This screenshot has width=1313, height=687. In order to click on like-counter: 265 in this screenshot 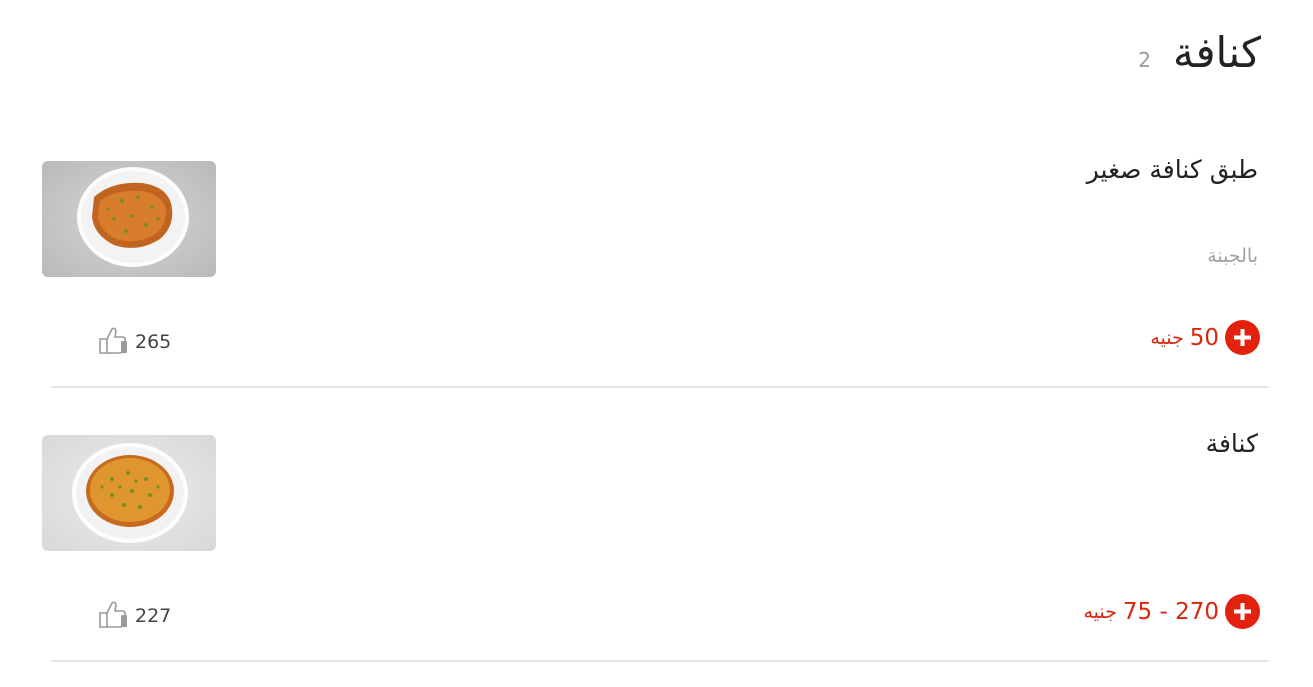, I will do `click(134, 342)`.